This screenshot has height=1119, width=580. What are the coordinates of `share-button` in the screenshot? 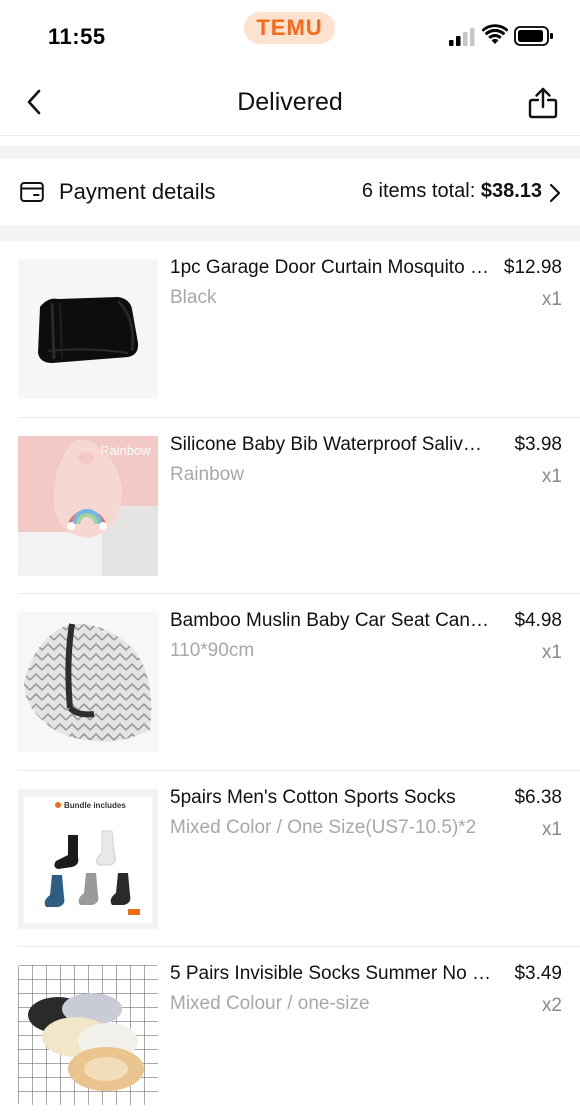 It's located at (543, 103).